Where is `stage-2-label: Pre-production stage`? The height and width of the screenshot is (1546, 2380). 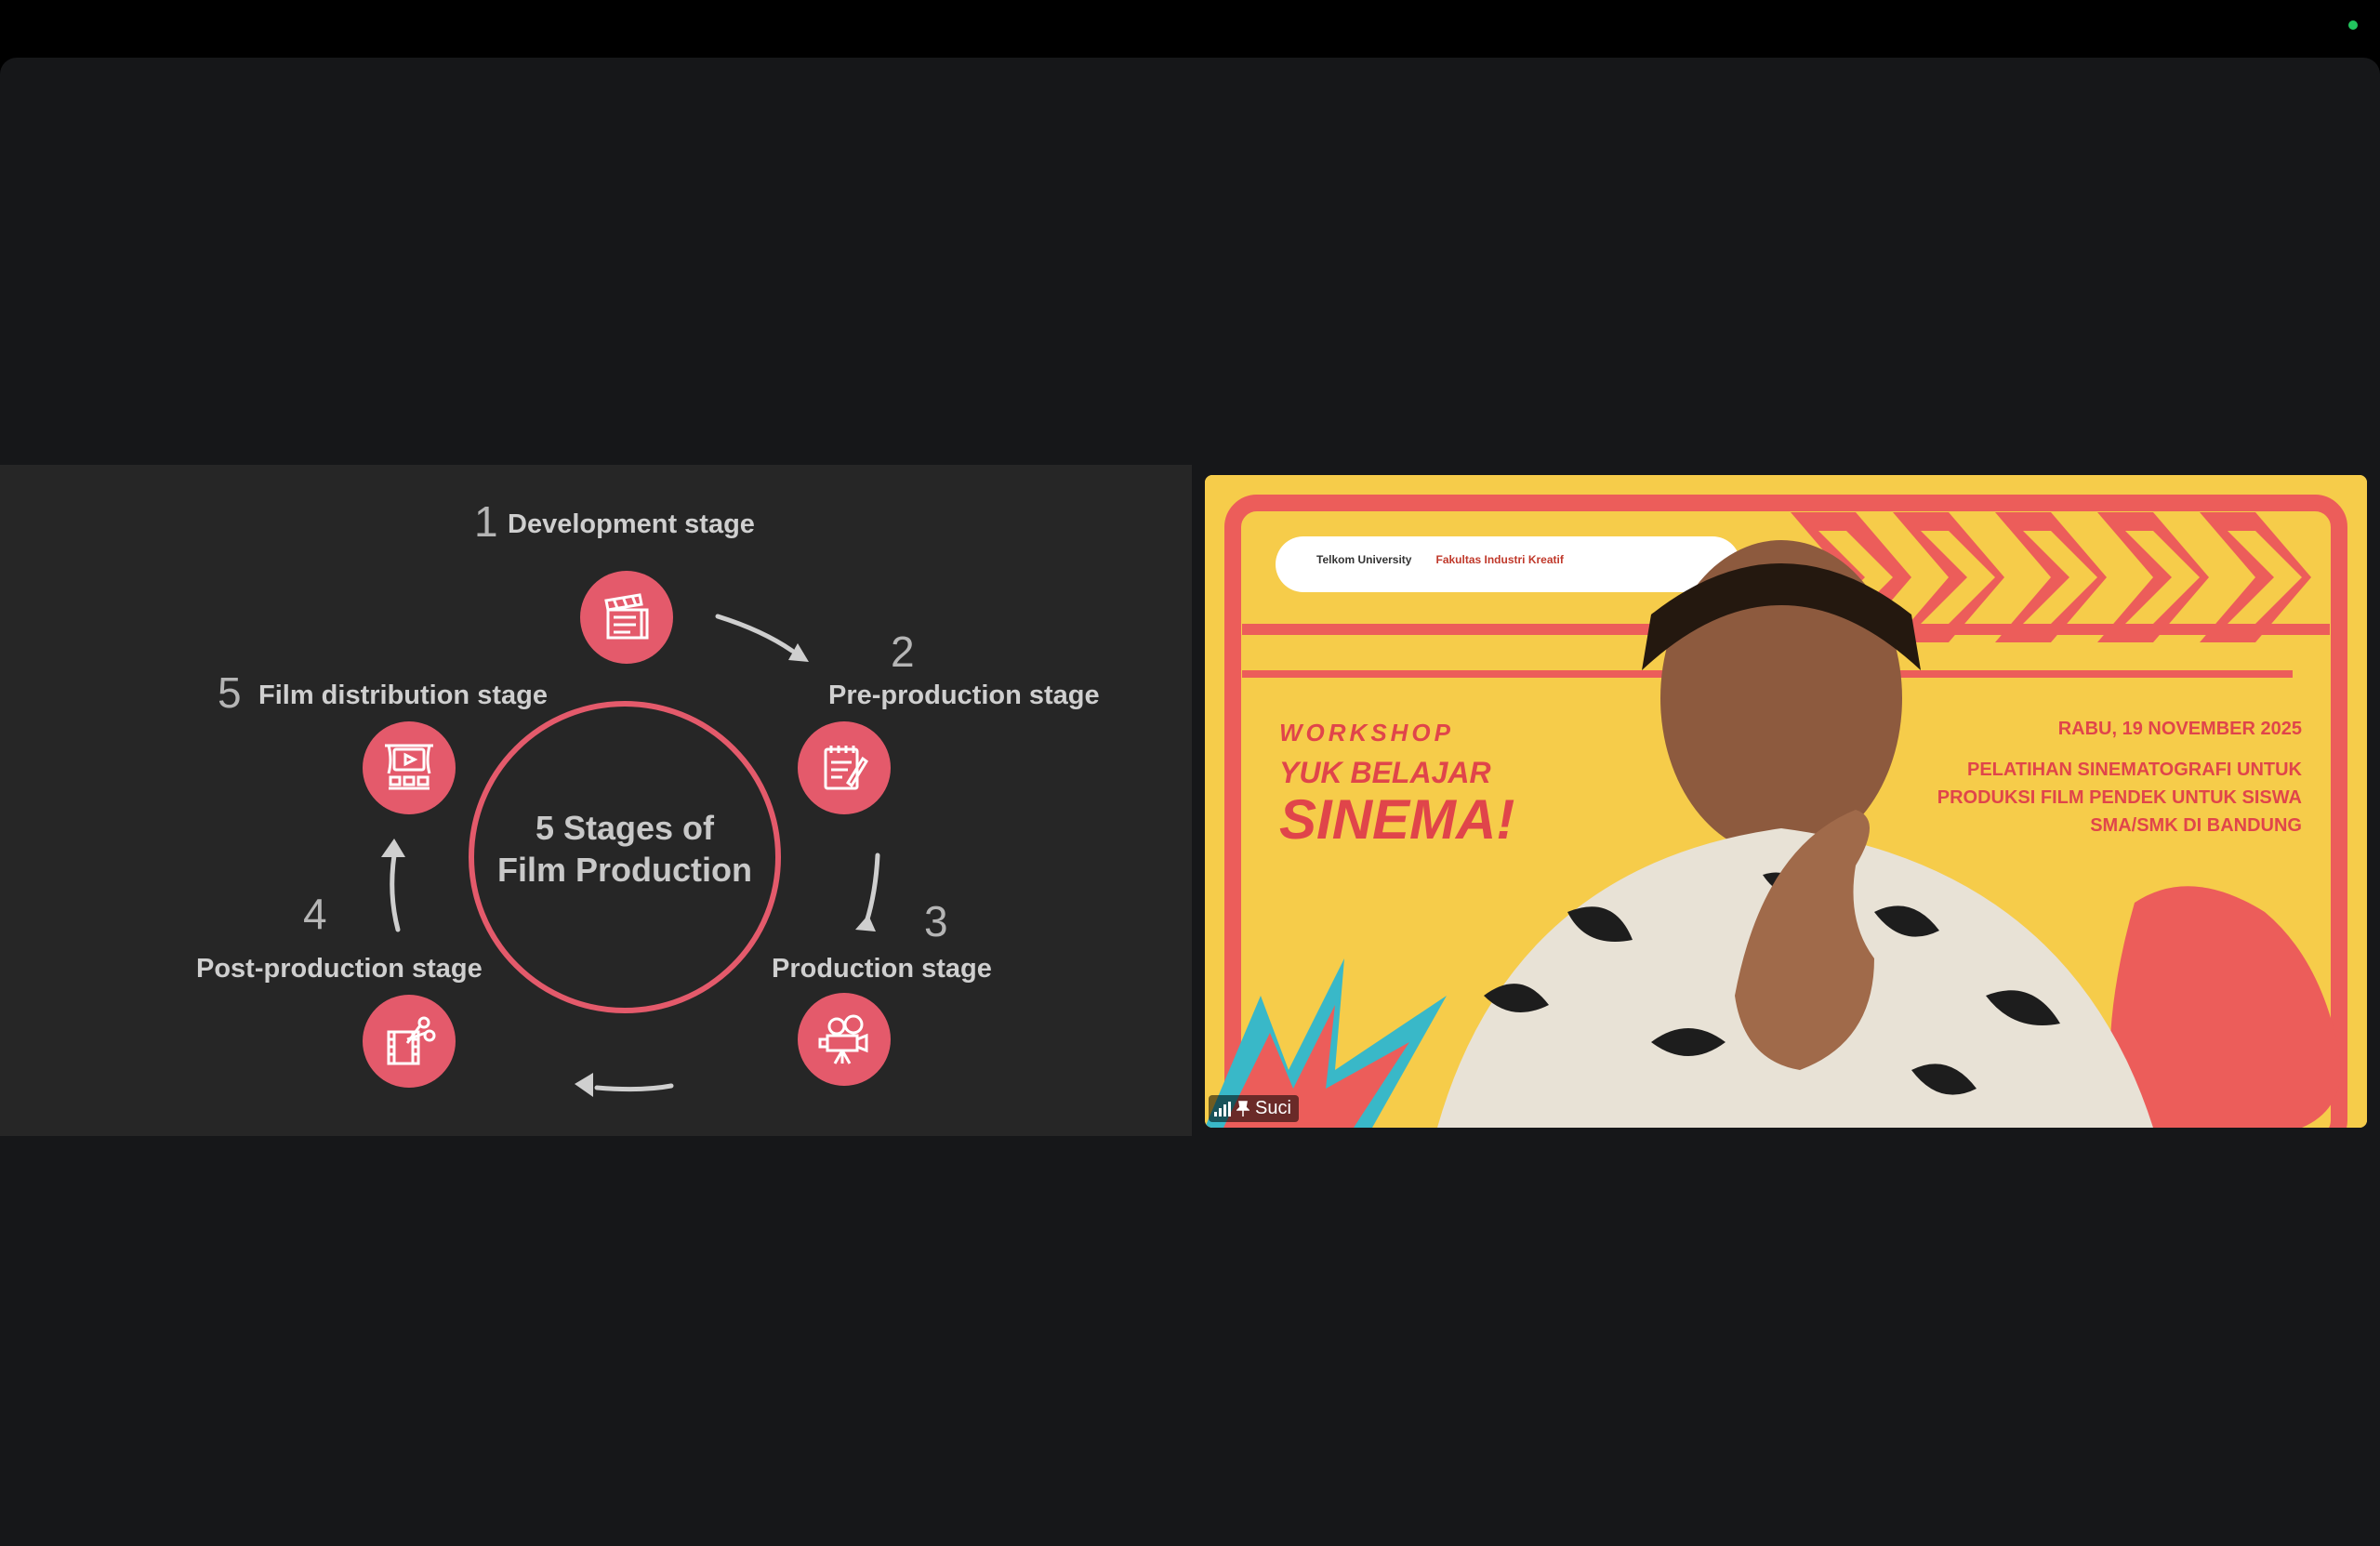 stage-2-label: Pre-production stage is located at coordinates (964, 695).